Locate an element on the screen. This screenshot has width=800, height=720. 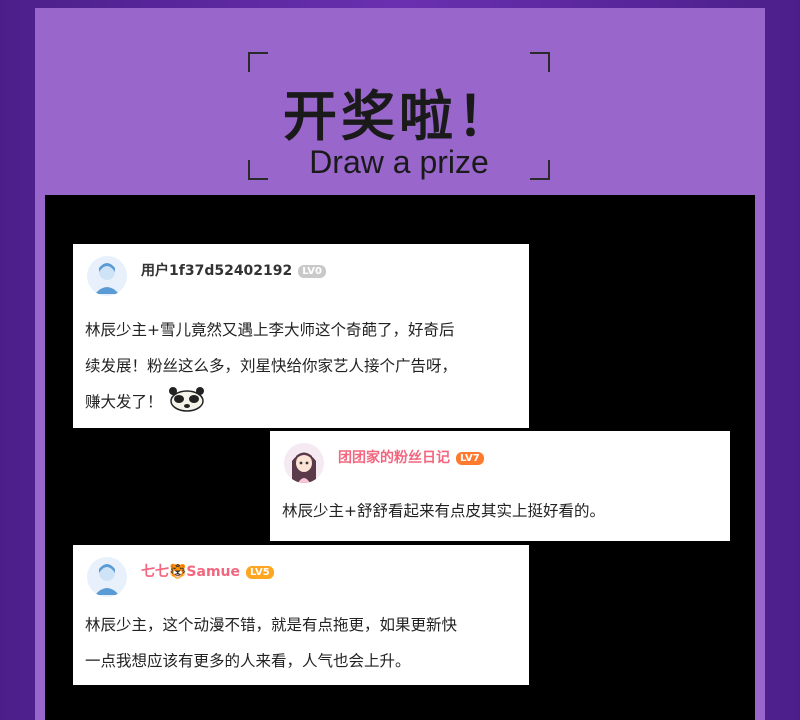
comment-username: 团团家的粉丝日记 LV7 is located at coordinates (411, 457).